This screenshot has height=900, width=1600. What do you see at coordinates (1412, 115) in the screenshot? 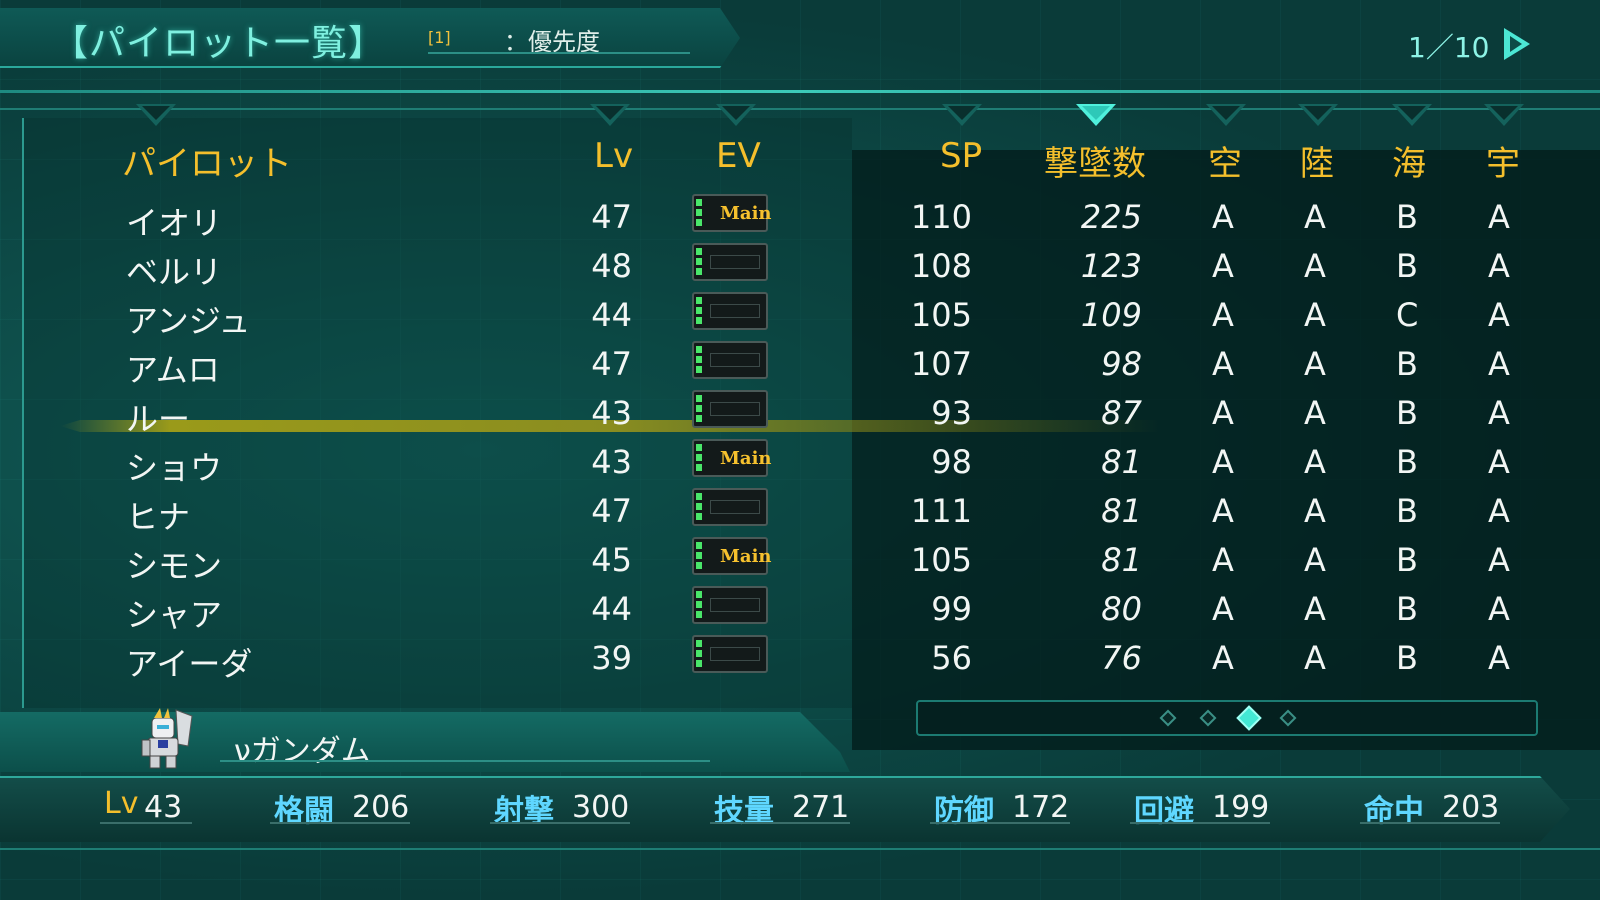
I see `sort-marker-sea` at bounding box center [1412, 115].